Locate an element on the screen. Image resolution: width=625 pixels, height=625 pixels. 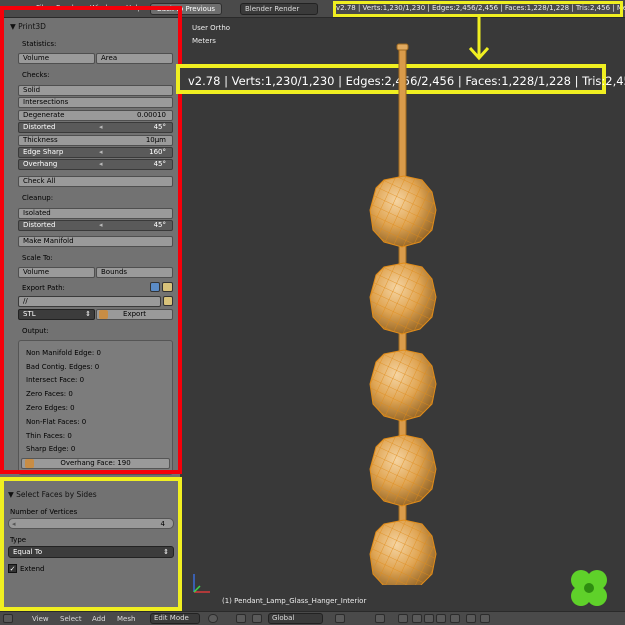
camera-icon is located at coordinates (485, 618).